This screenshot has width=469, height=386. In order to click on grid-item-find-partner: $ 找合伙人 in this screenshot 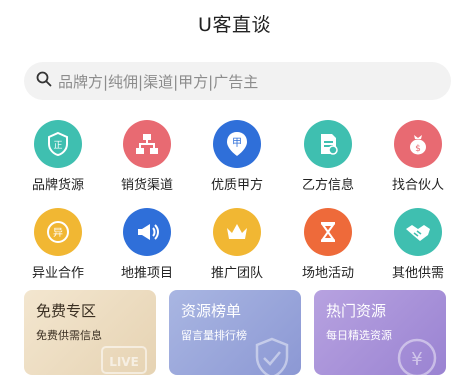, I will do `click(418, 156)`.